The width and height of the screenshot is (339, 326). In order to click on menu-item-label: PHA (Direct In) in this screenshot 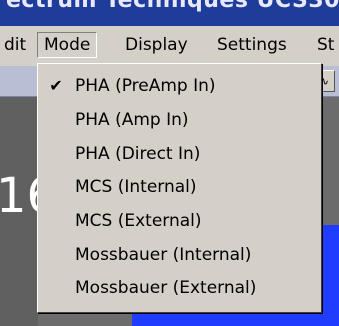, I will do `click(138, 154)`.